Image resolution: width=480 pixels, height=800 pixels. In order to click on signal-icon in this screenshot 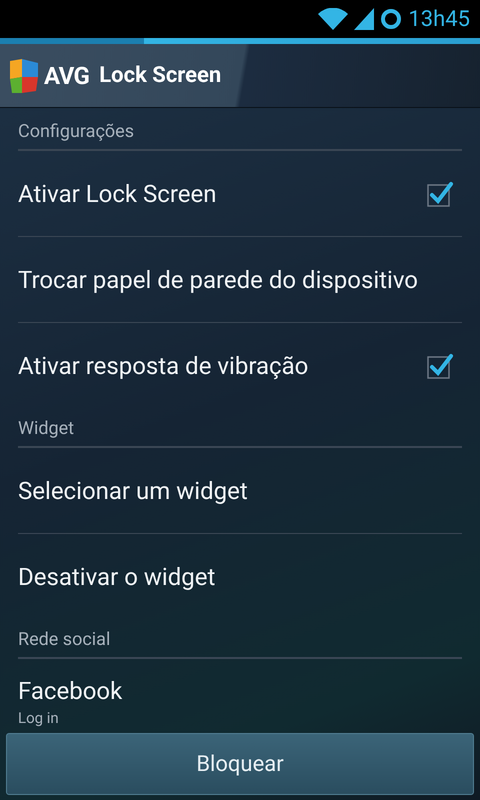, I will do `click(364, 19)`.